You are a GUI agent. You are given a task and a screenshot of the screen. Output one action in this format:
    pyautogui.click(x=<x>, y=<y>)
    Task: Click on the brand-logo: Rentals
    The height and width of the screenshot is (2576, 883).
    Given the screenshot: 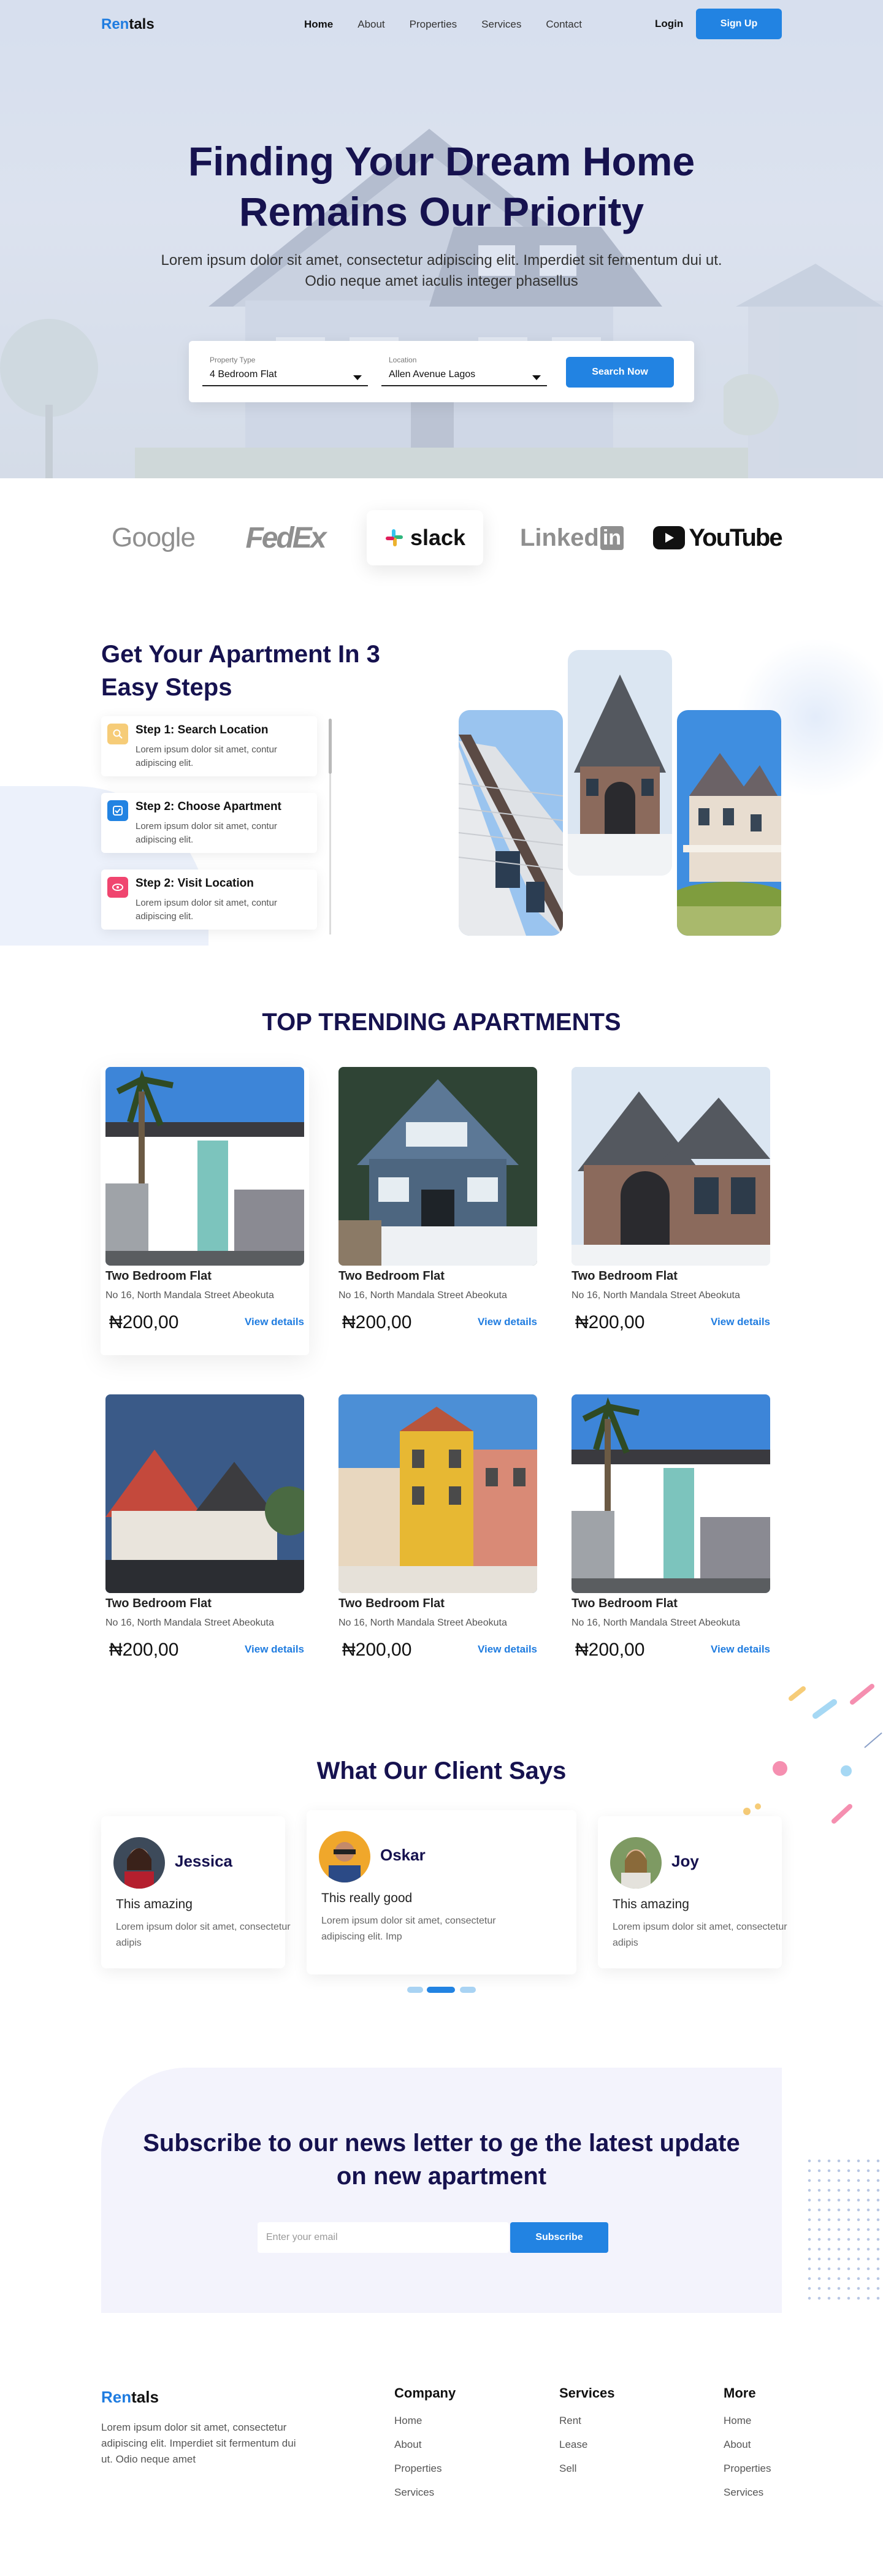 What is the action you would take?
    pyautogui.click(x=128, y=24)
    